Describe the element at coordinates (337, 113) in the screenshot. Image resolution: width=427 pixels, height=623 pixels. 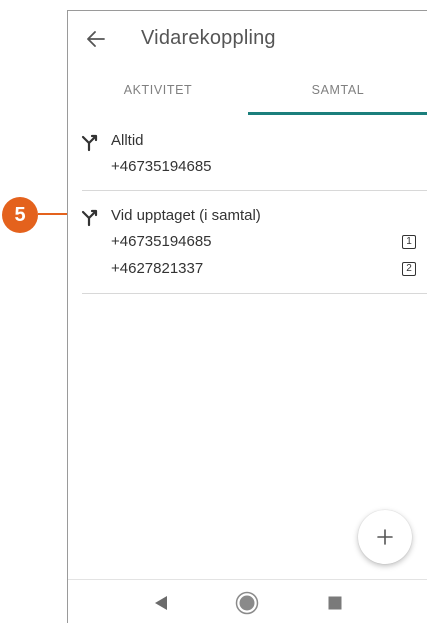
I see `tab-selected-indicator` at that location.